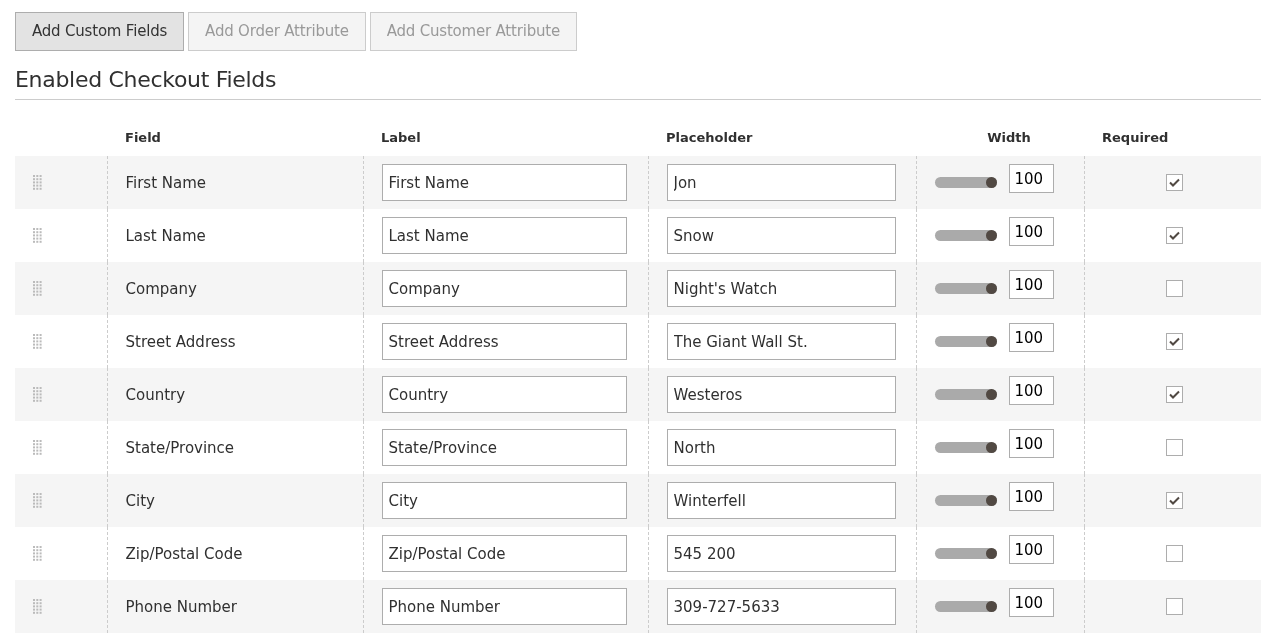 The image size is (1273, 641). What do you see at coordinates (781, 289) in the screenshot?
I see `text-input: Night's Watch` at bounding box center [781, 289].